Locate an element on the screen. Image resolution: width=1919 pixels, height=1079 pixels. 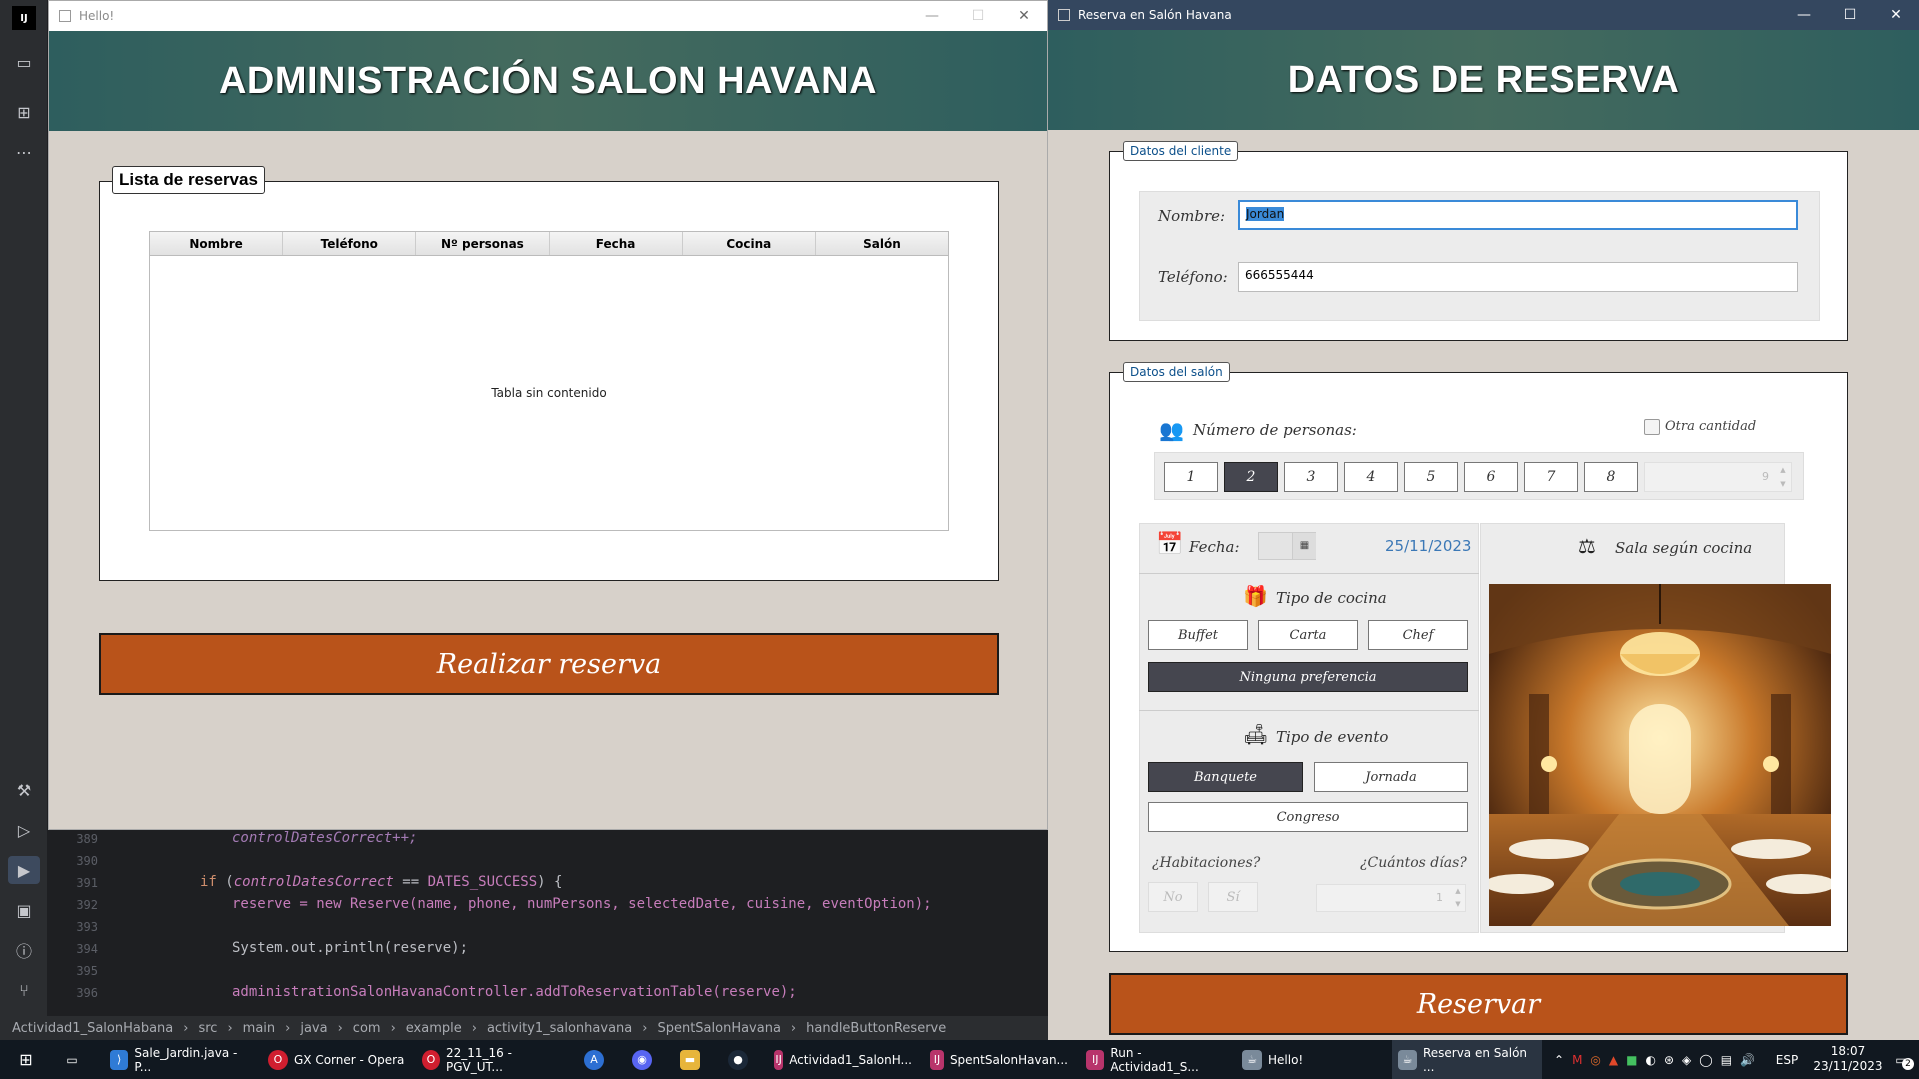
breadcrumb-item: com is located at coordinates (367, 1028).